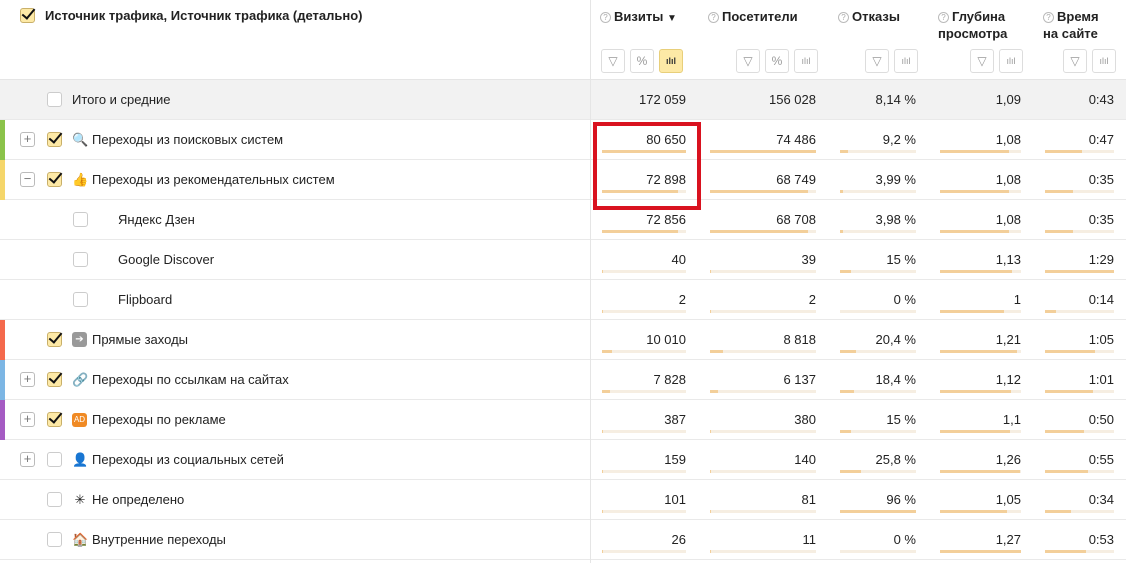 Image resolution: width=1126 pixels, height=563 pixels. What do you see at coordinates (763, 300) in the screenshot?
I see `visitors-cell: 2` at bounding box center [763, 300].